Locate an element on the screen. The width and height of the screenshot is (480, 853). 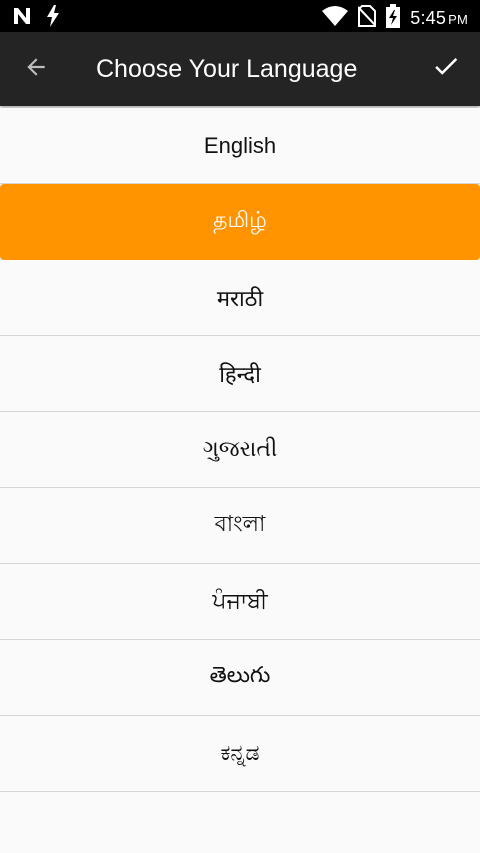
battery-charging-icon is located at coordinates (393, 18).